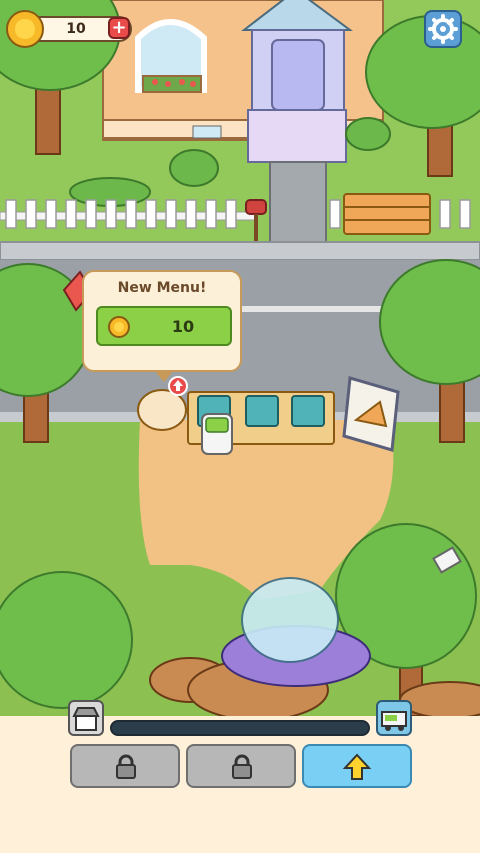 This screenshot has height=853, width=480. I want to click on upgrade-button, so click(357, 766).